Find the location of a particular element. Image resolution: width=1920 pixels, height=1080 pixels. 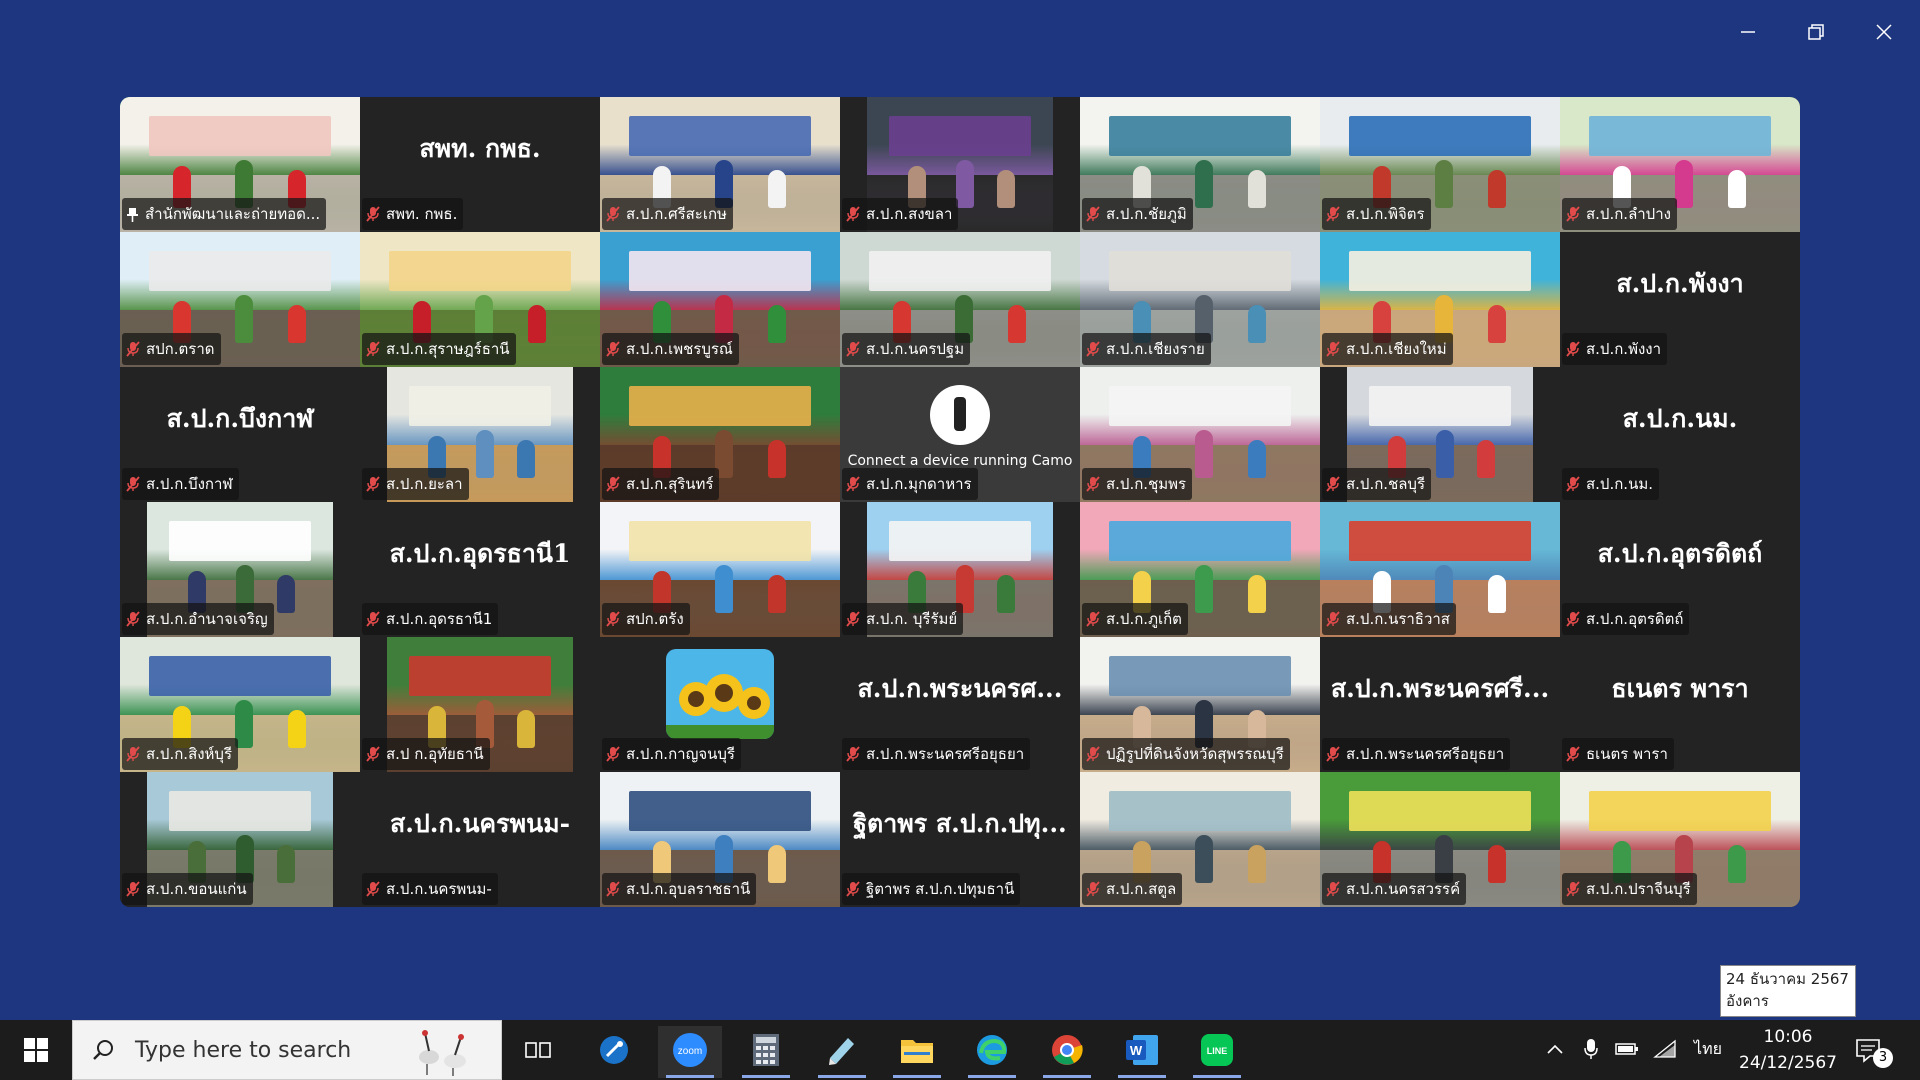

participant-tile: สพท. กพธ. สพท. กพธ. is located at coordinates (480, 164).